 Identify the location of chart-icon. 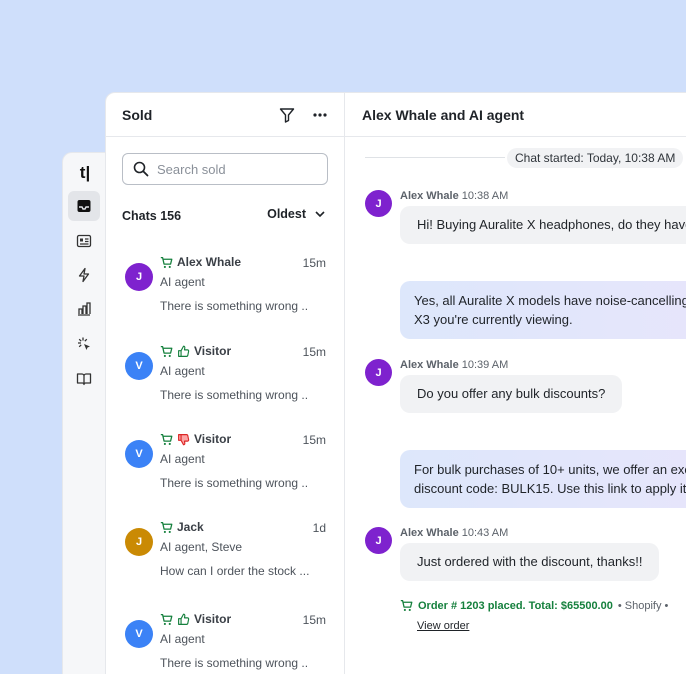
(84, 309).